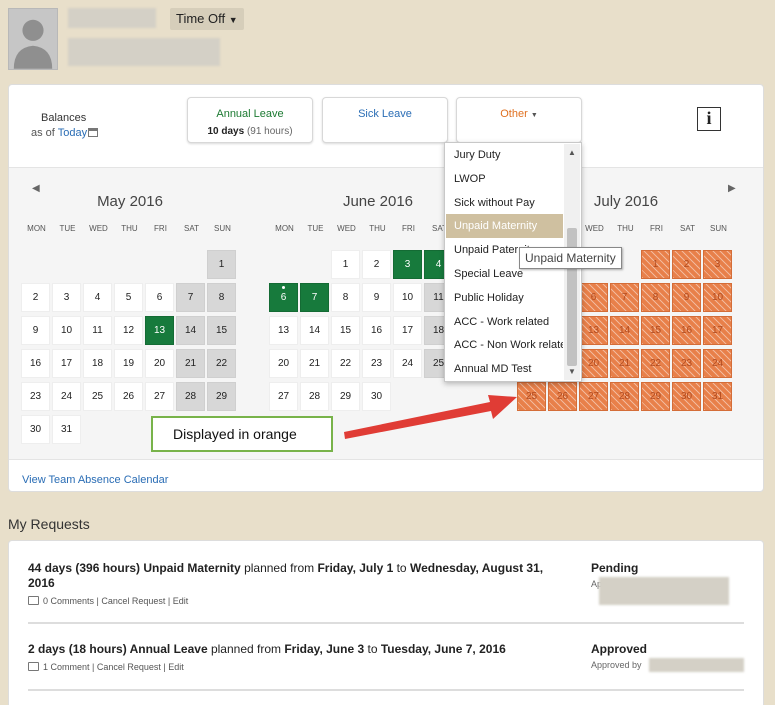 Image resolution: width=775 pixels, height=705 pixels. I want to click on calendar-day: 12, so click(128, 330).